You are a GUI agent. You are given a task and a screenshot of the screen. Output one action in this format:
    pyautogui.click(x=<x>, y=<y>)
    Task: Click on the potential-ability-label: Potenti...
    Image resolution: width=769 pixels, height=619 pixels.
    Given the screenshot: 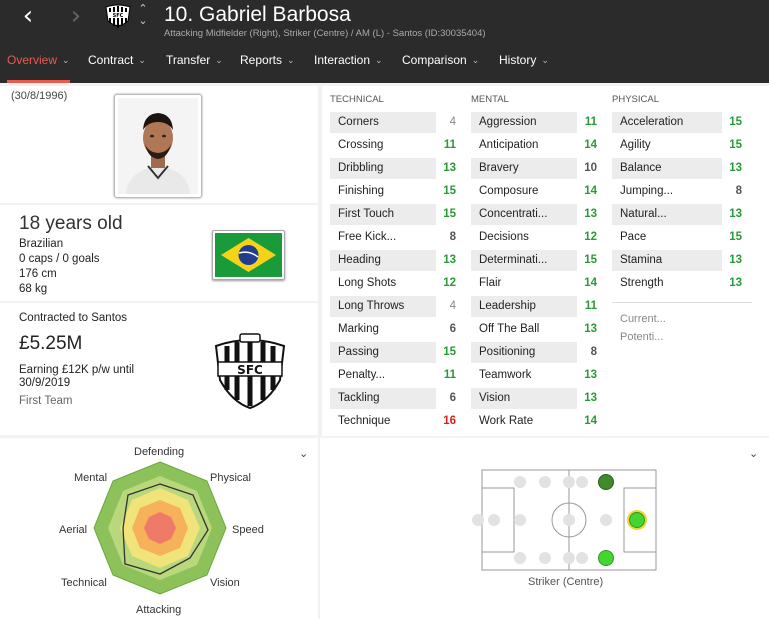 What is the action you would take?
    pyautogui.click(x=642, y=337)
    